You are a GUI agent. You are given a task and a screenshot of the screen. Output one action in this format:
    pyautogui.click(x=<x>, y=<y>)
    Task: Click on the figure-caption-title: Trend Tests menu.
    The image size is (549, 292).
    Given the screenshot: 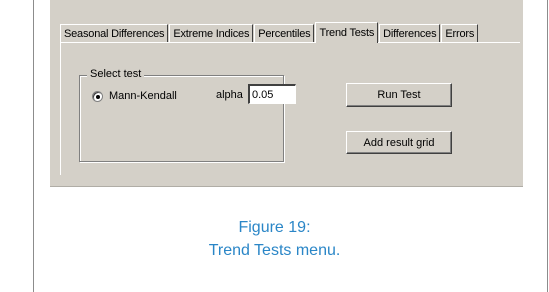 What is the action you would take?
    pyautogui.click(x=274, y=250)
    